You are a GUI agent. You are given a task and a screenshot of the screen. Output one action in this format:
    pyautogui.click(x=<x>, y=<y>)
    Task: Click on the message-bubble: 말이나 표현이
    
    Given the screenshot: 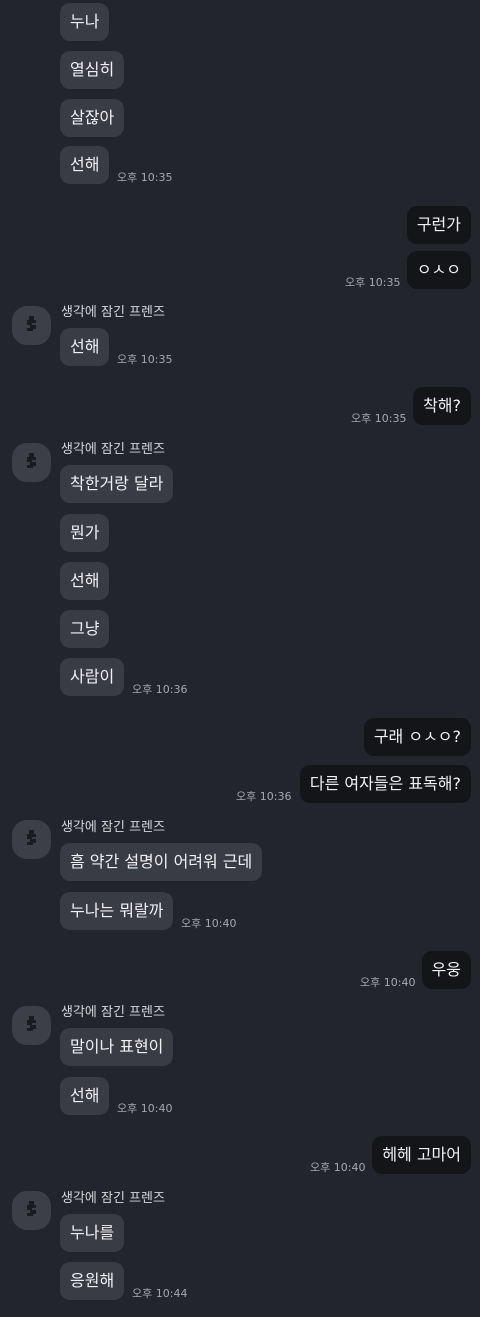 What is the action you would take?
    pyautogui.click(x=117, y=1047)
    